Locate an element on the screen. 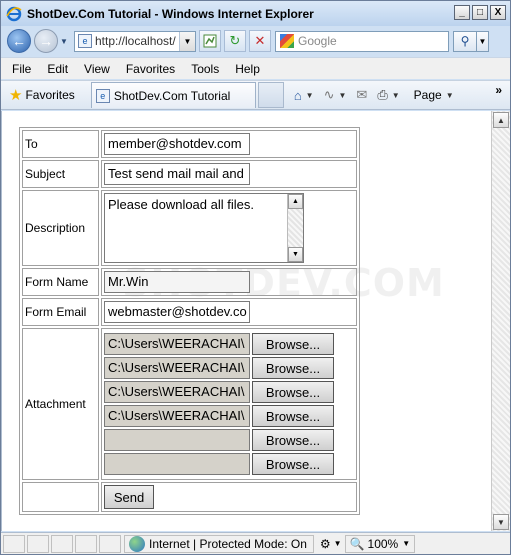  textarea-scrollbar: ▲ ▼ is located at coordinates (295, 228).